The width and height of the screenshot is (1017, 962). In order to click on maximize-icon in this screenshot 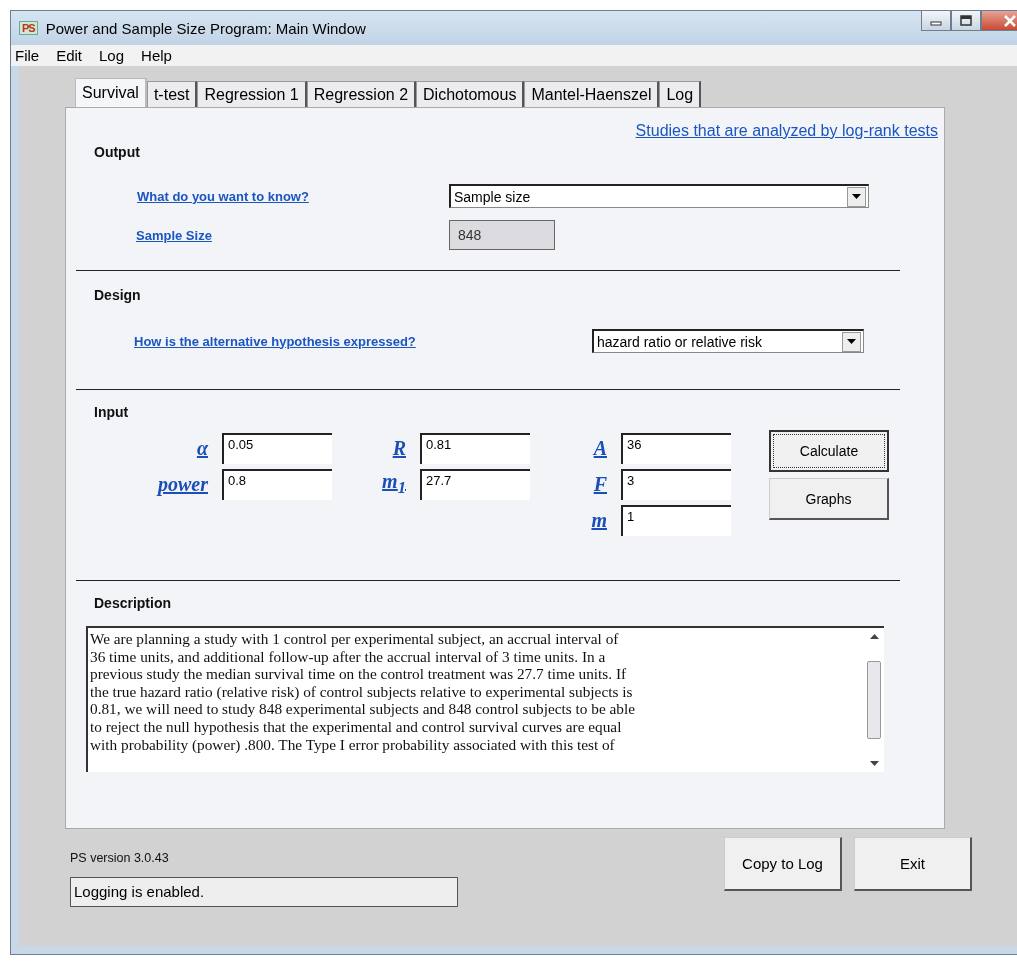, I will do `click(966, 20)`.